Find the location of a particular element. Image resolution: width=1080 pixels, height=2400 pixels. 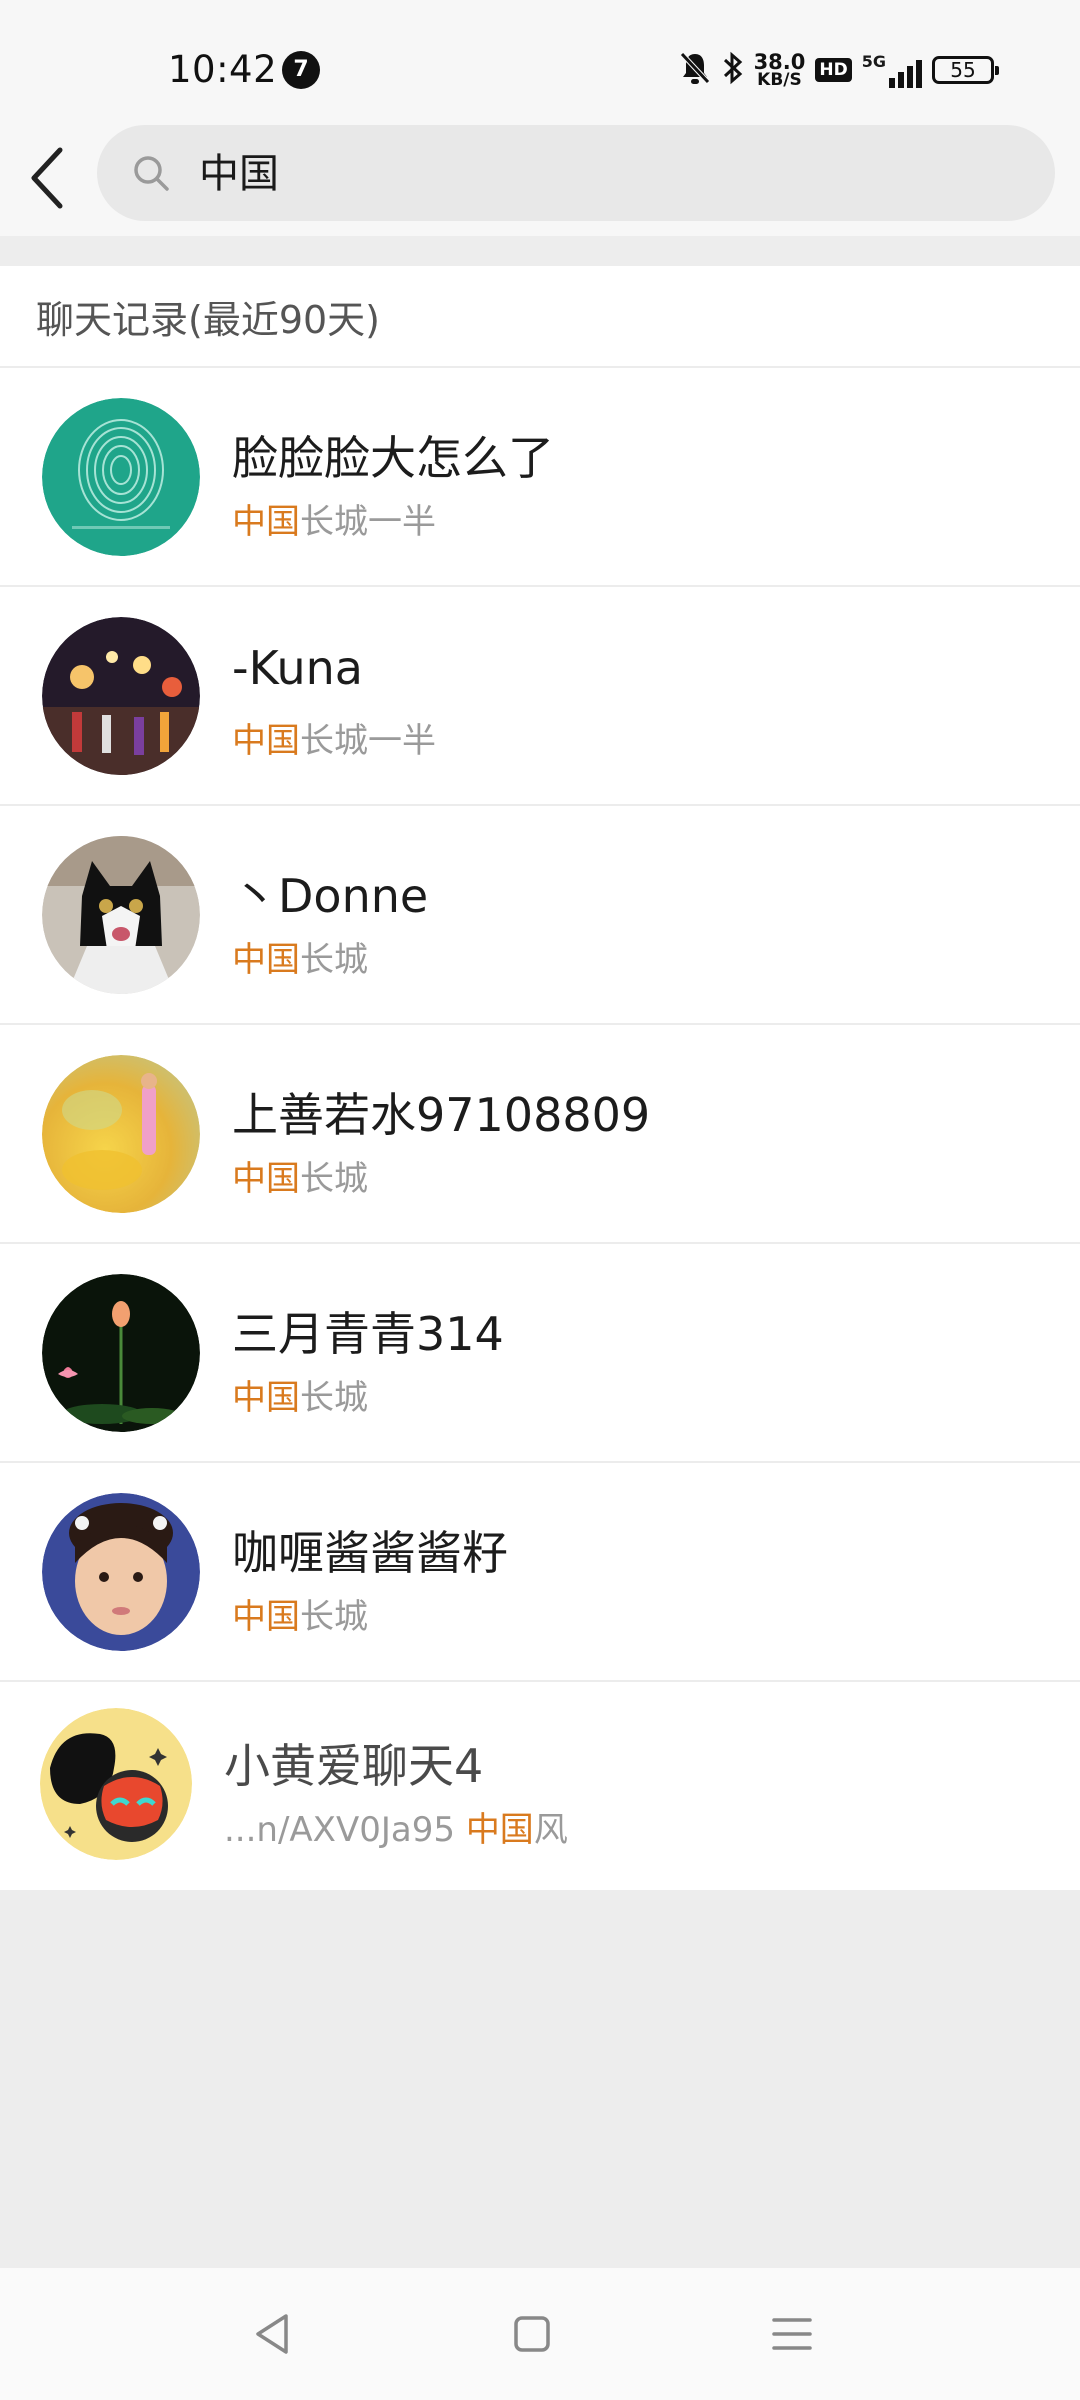

notification-count-badge: 7 is located at coordinates (301, 70).